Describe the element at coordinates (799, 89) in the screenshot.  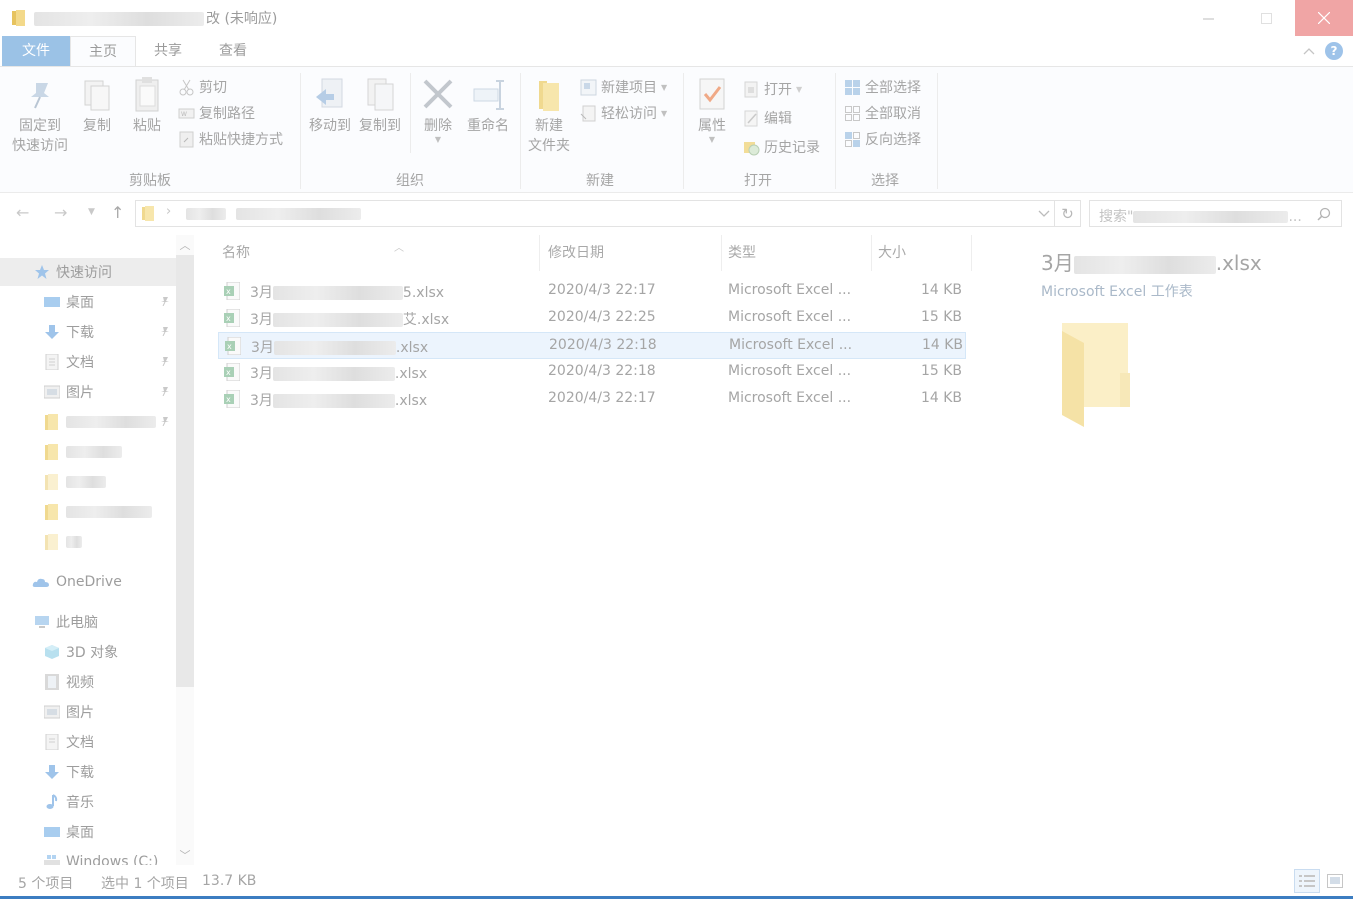
I see `open-dropdown-icon: ▼` at that location.